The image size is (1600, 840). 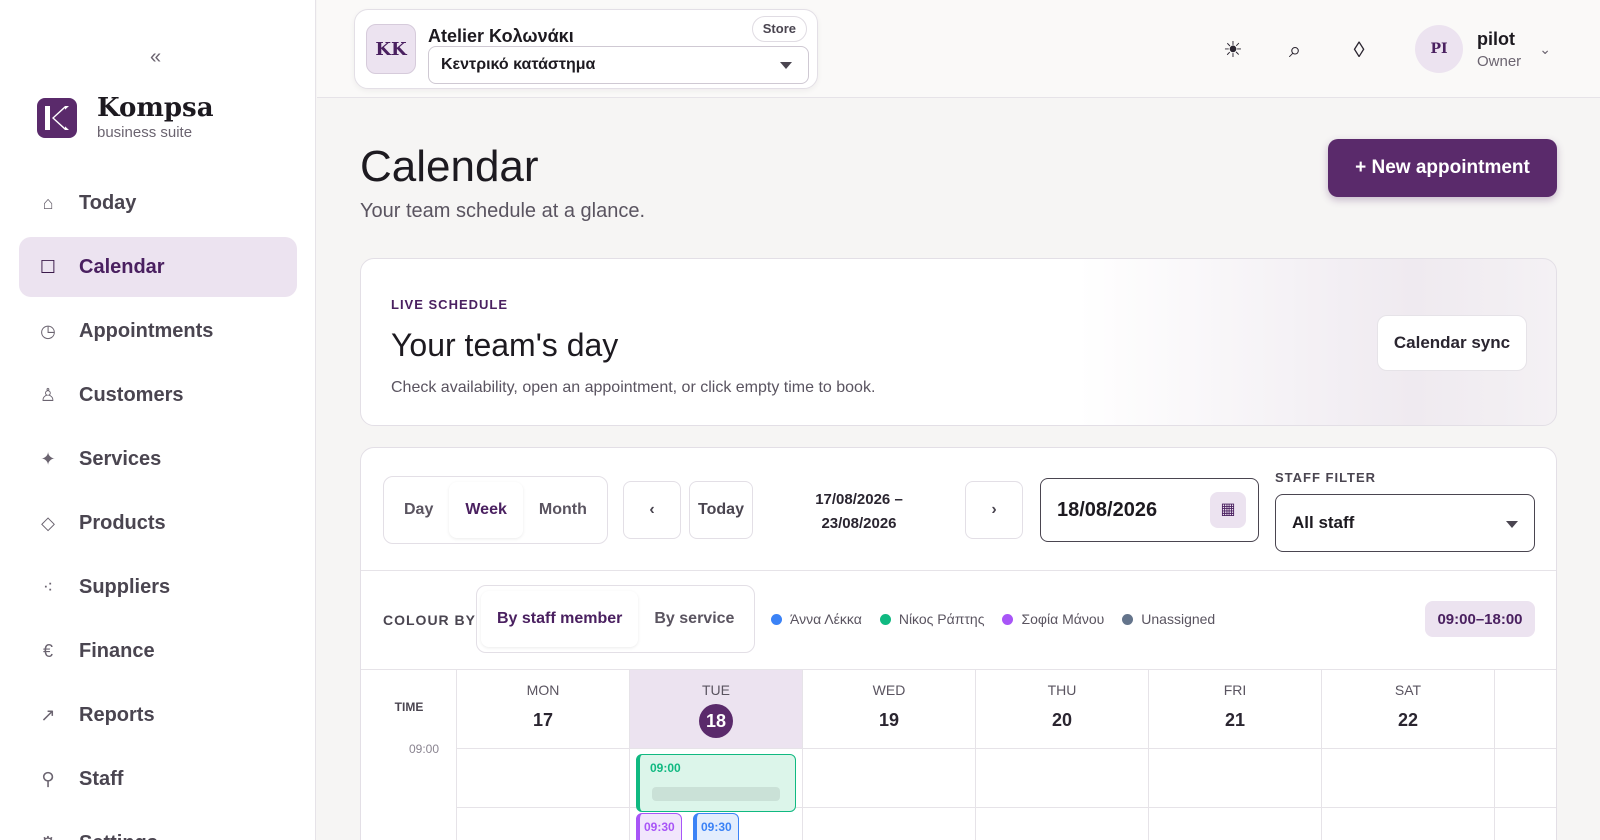 What do you see at coordinates (108, 202) in the screenshot?
I see `sidebar-item-label: Today` at bounding box center [108, 202].